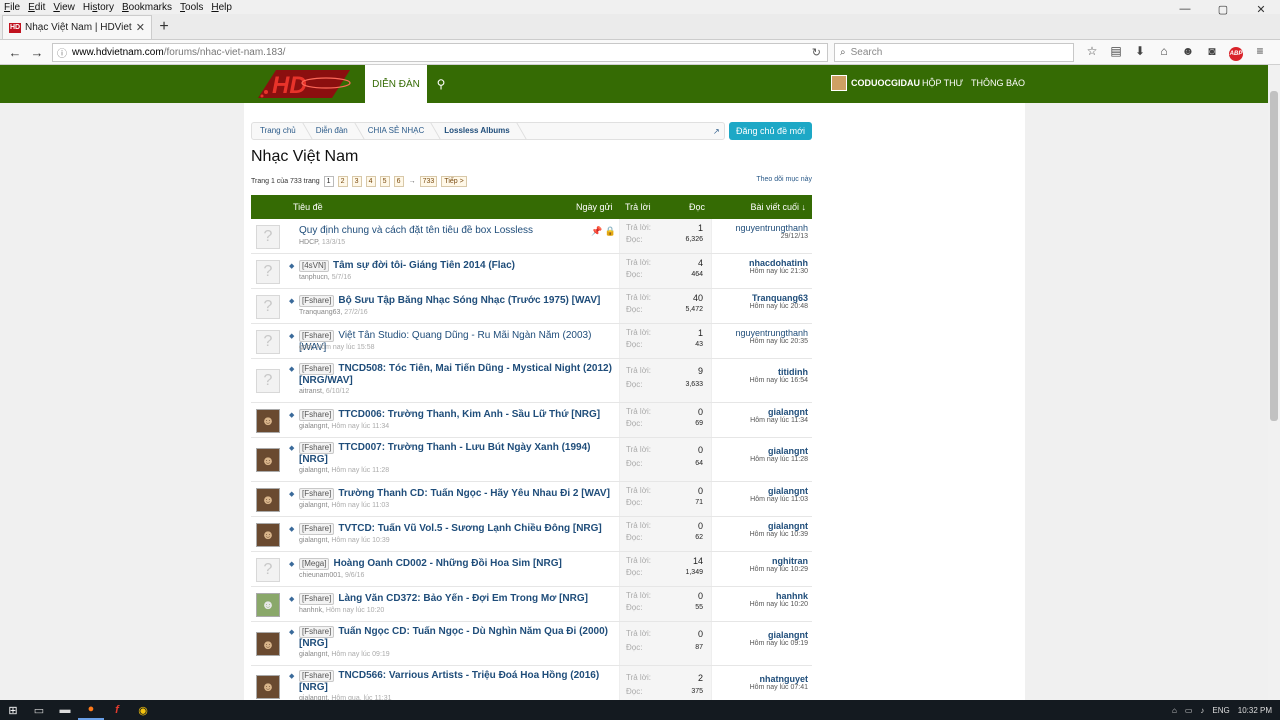 The image size is (1280, 720). What do you see at coordinates (280, 131) in the screenshot?
I see `breadcrumb-home: Trang chủ` at bounding box center [280, 131].